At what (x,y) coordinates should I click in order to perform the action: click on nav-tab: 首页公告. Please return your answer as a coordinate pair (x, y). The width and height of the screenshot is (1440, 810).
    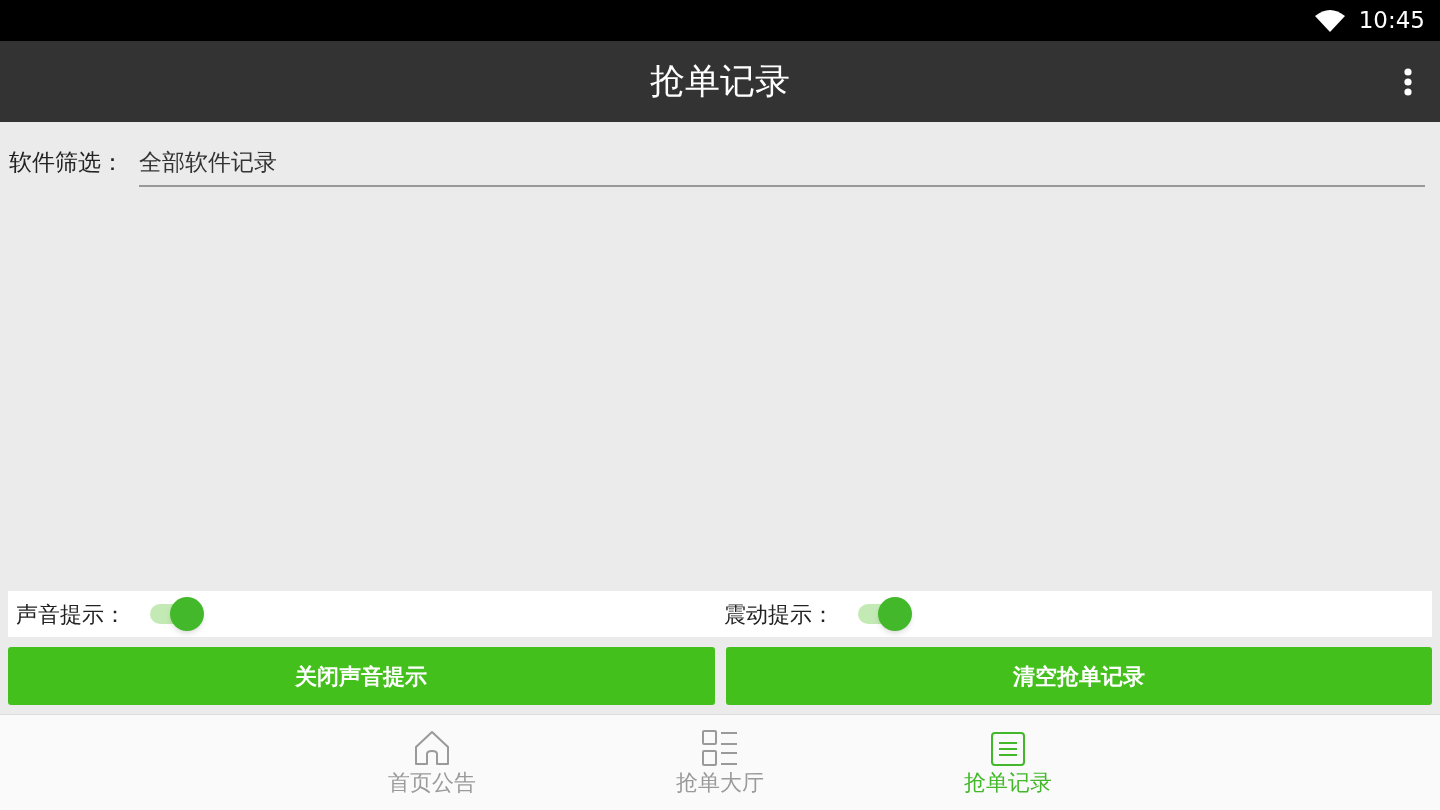
    Looking at the image, I should click on (432, 762).